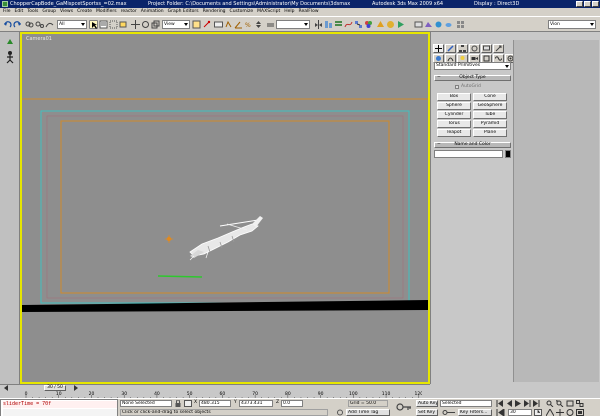 The image size is (600, 416). Describe the element at coordinates (536, 403) in the screenshot. I see `go-to-end-icon` at that location.